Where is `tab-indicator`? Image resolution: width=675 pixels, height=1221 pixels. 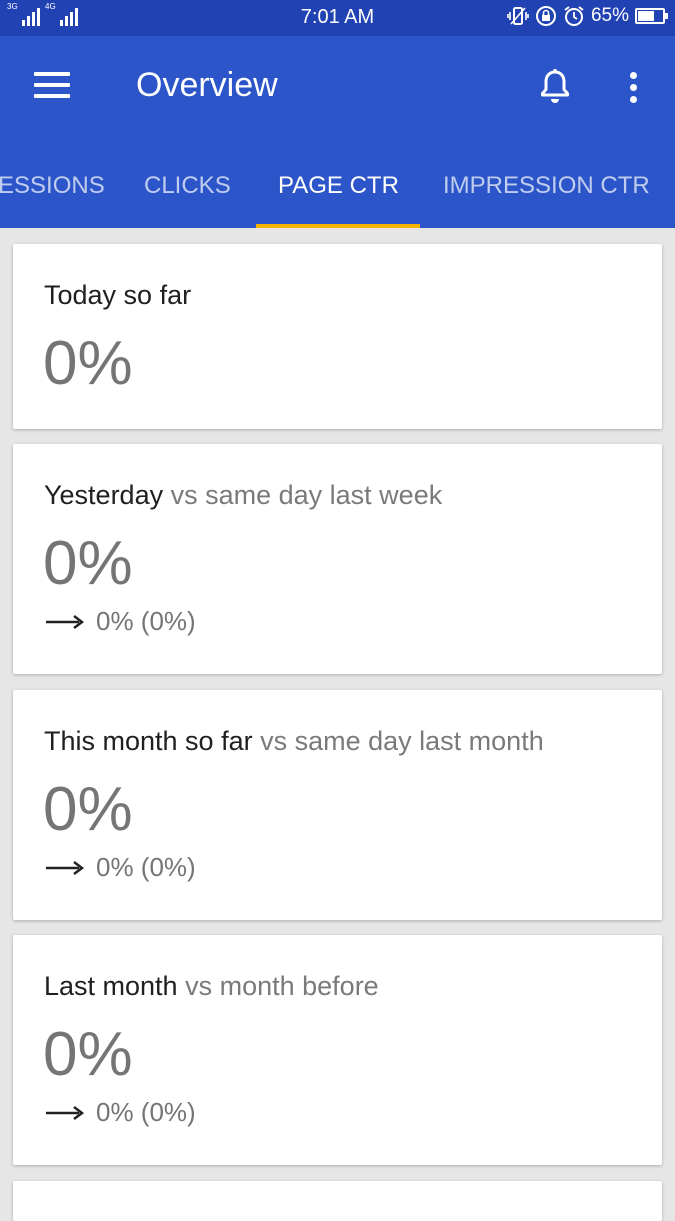 tab-indicator is located at coordinates (338, 226).